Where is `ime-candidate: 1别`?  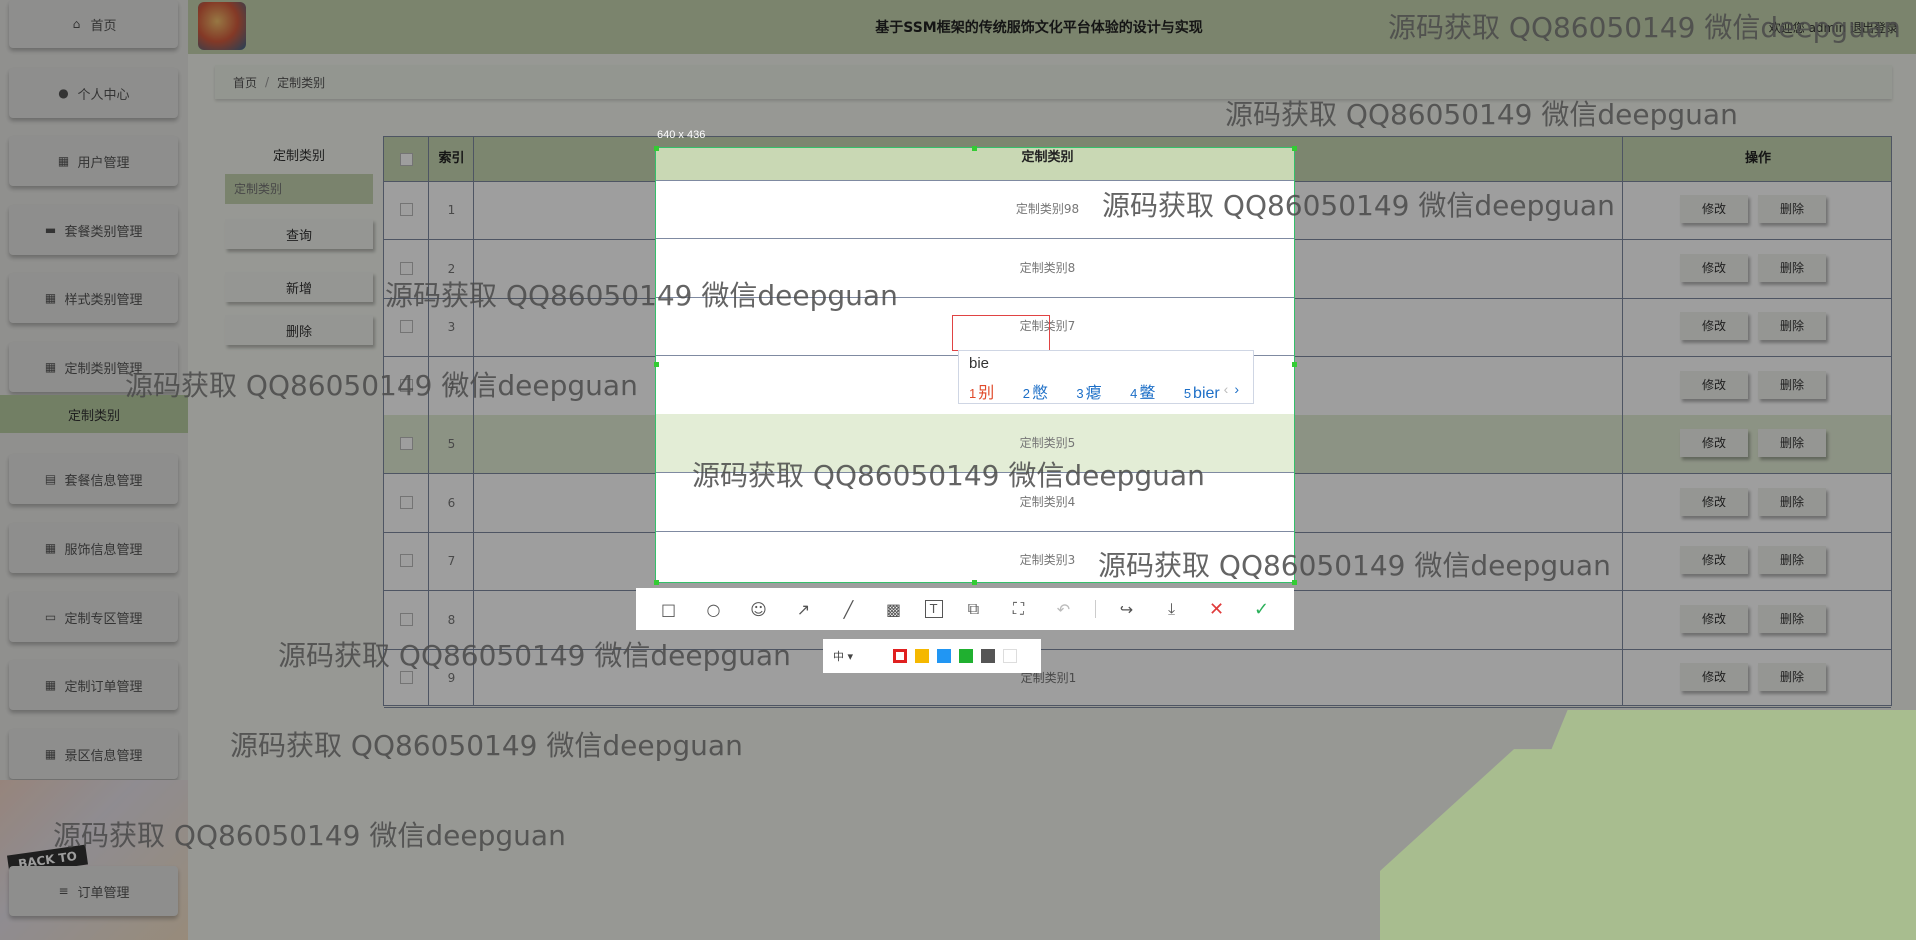 ime-candidate: 1别 is located at coordinates (987, 393).